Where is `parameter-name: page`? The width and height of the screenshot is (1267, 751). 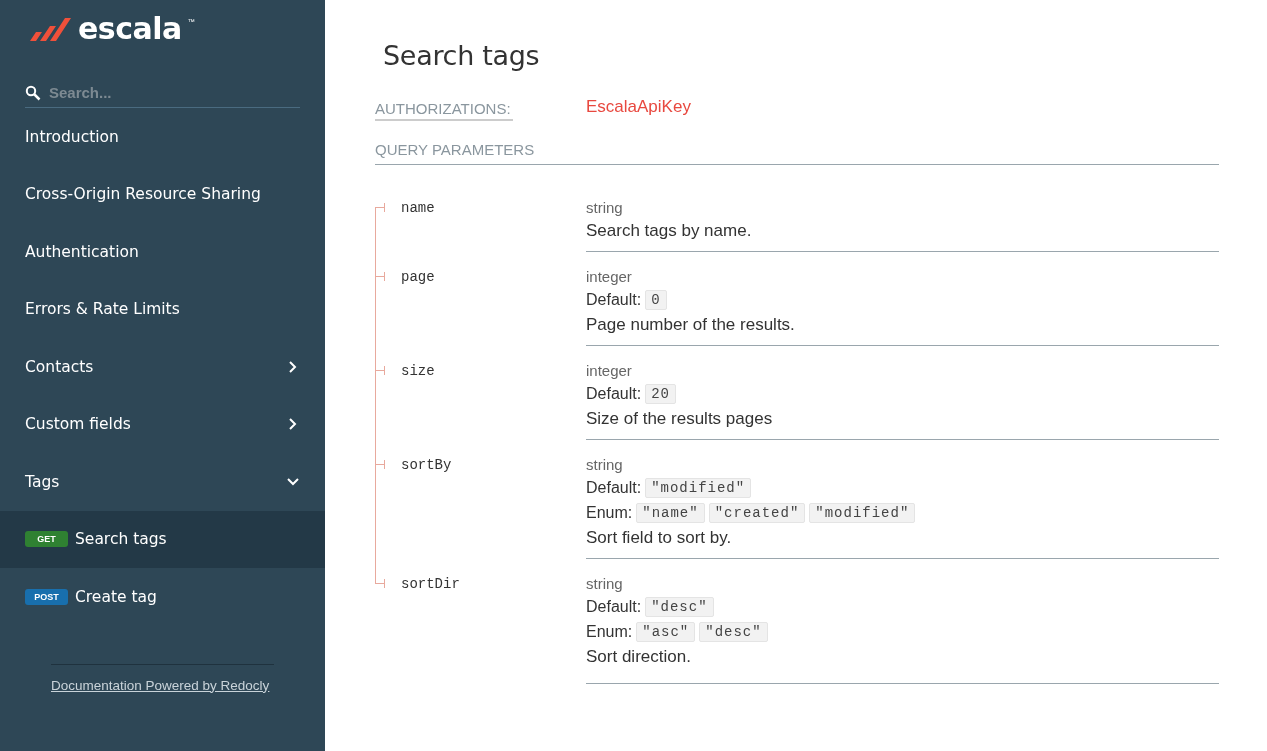 parameter-name: page is located at coordinates (418, 277).